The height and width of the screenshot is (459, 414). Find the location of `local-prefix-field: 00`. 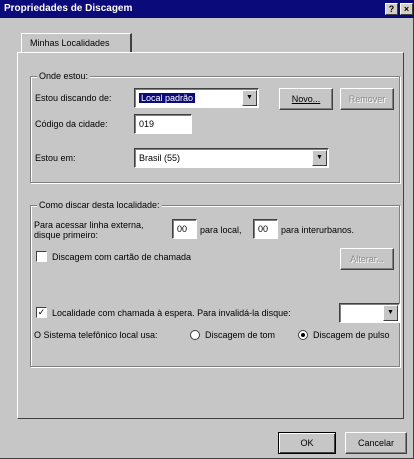

local-prefix-field: 00 is located at coordinates (184, 229).